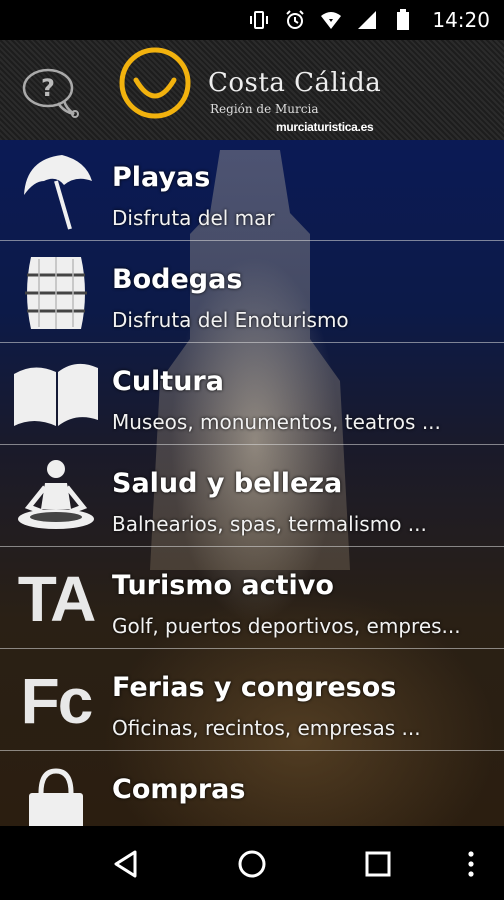 This screenshot has height=900, width=504. Describe the element at coordinates (252, 292) in the screenshot. I see `menu-item-bodegas: Bodegas Disfruta del Enoturismo` at that location.